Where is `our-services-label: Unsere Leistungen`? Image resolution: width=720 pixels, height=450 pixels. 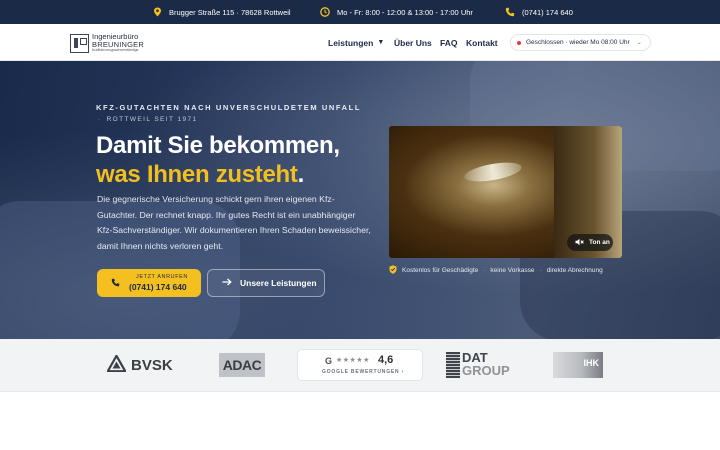
our-services-label: Unsere Leistungen is located at coordinates (278, 283).